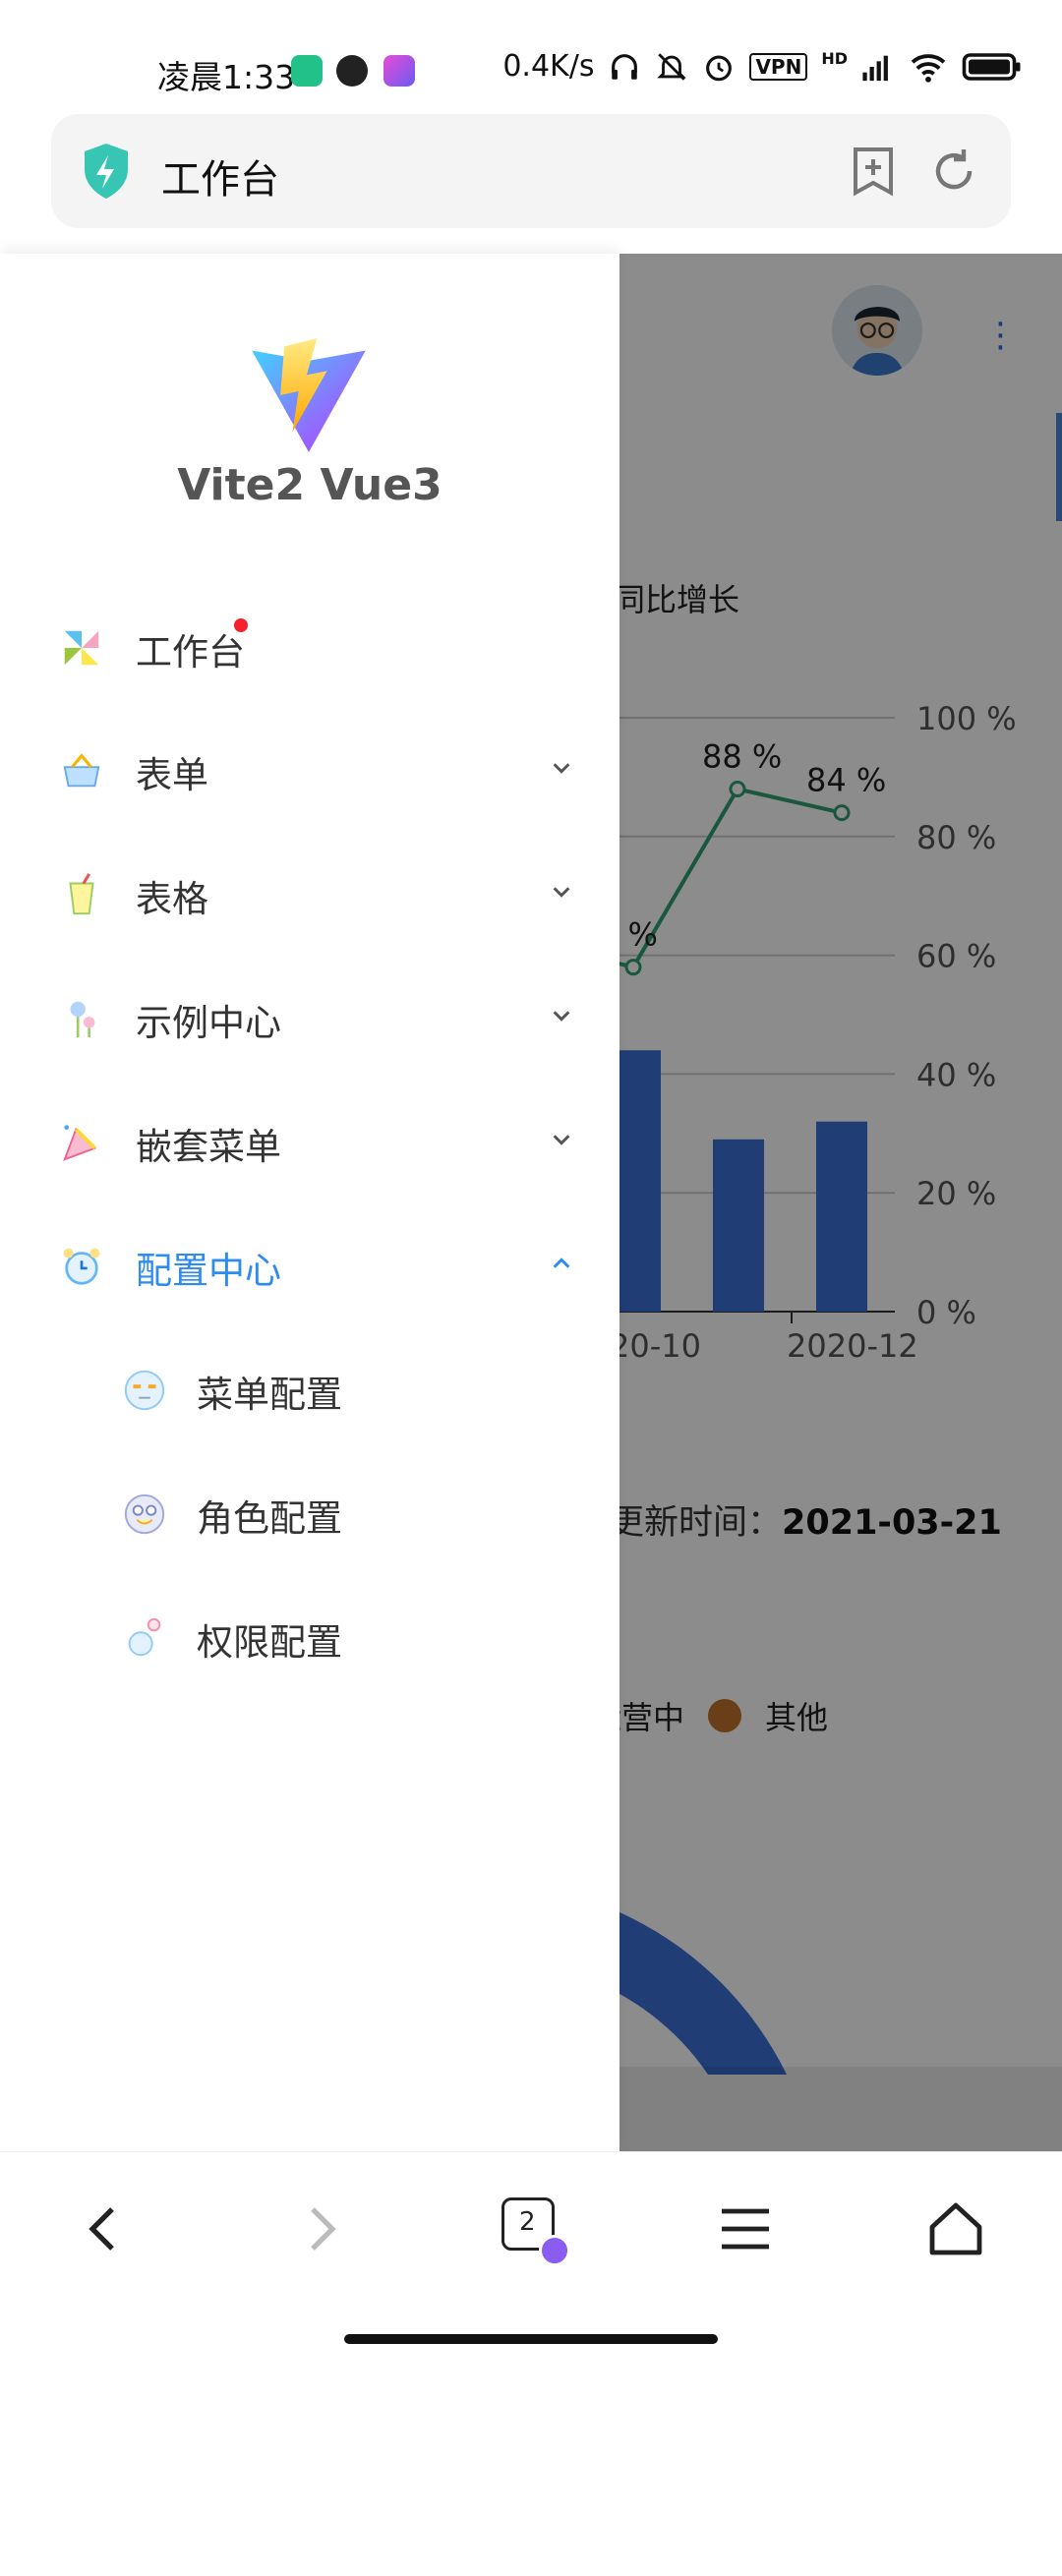 The height and width of the screenshot is (2576, 1062). Describe the element at coordinates (144, 1390) in the screenshot. I see `sleepy-face-icon` at that location.